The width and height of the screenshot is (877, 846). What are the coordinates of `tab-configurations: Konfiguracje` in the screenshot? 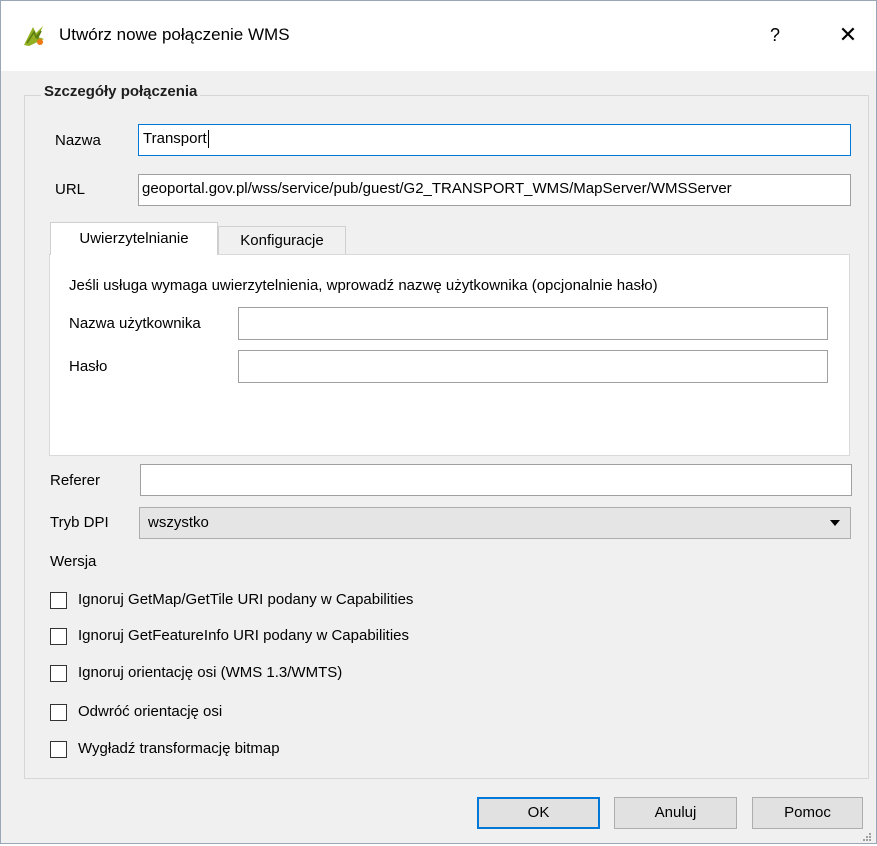 It's located at (282, 240).